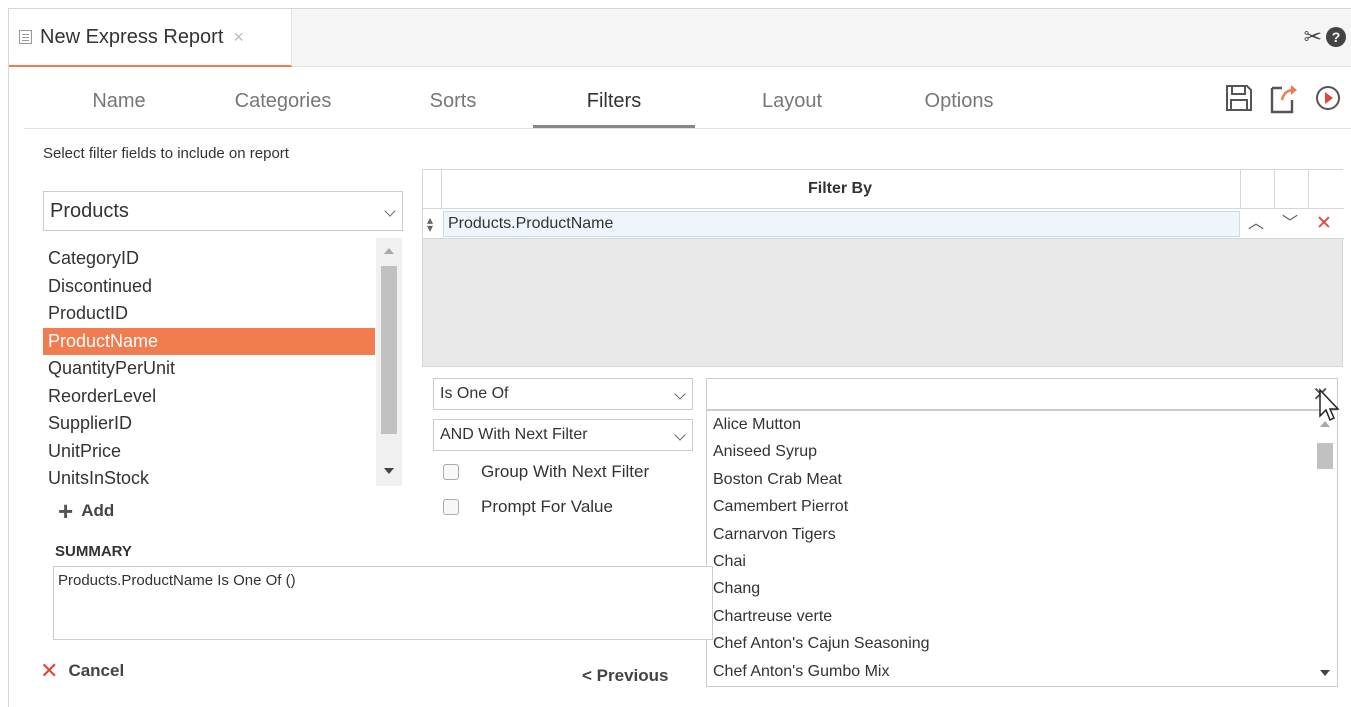 The image size is (1351, 707). I want to click on filter-by-header: Filter By, so click(839, 188).